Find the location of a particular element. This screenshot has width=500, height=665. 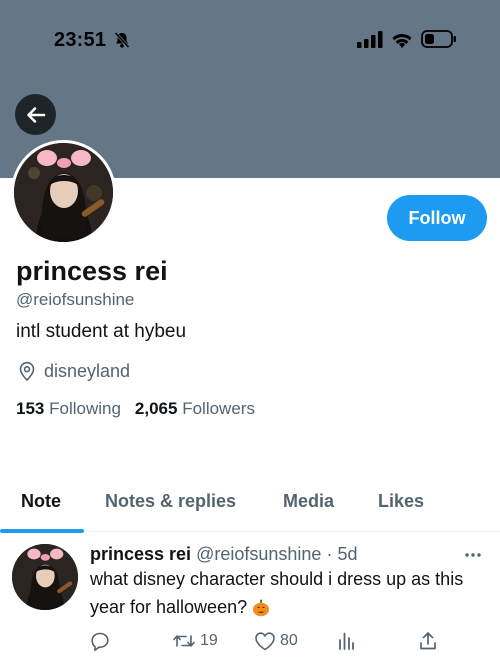

retweet-icon is located at coordinates (184, 641).